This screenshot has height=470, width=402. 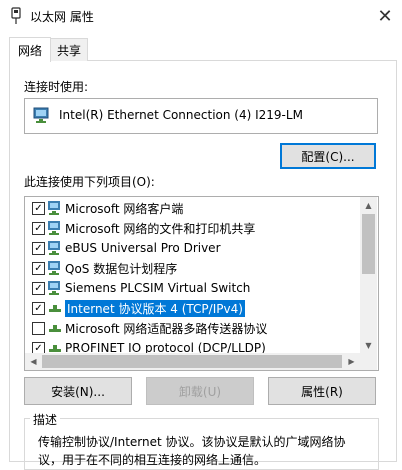 What do you see at coordinates (89, 182) in the screenshot?
I see `items-label: 此连接使用下列项目(O):` at bounding box center [89, 182].